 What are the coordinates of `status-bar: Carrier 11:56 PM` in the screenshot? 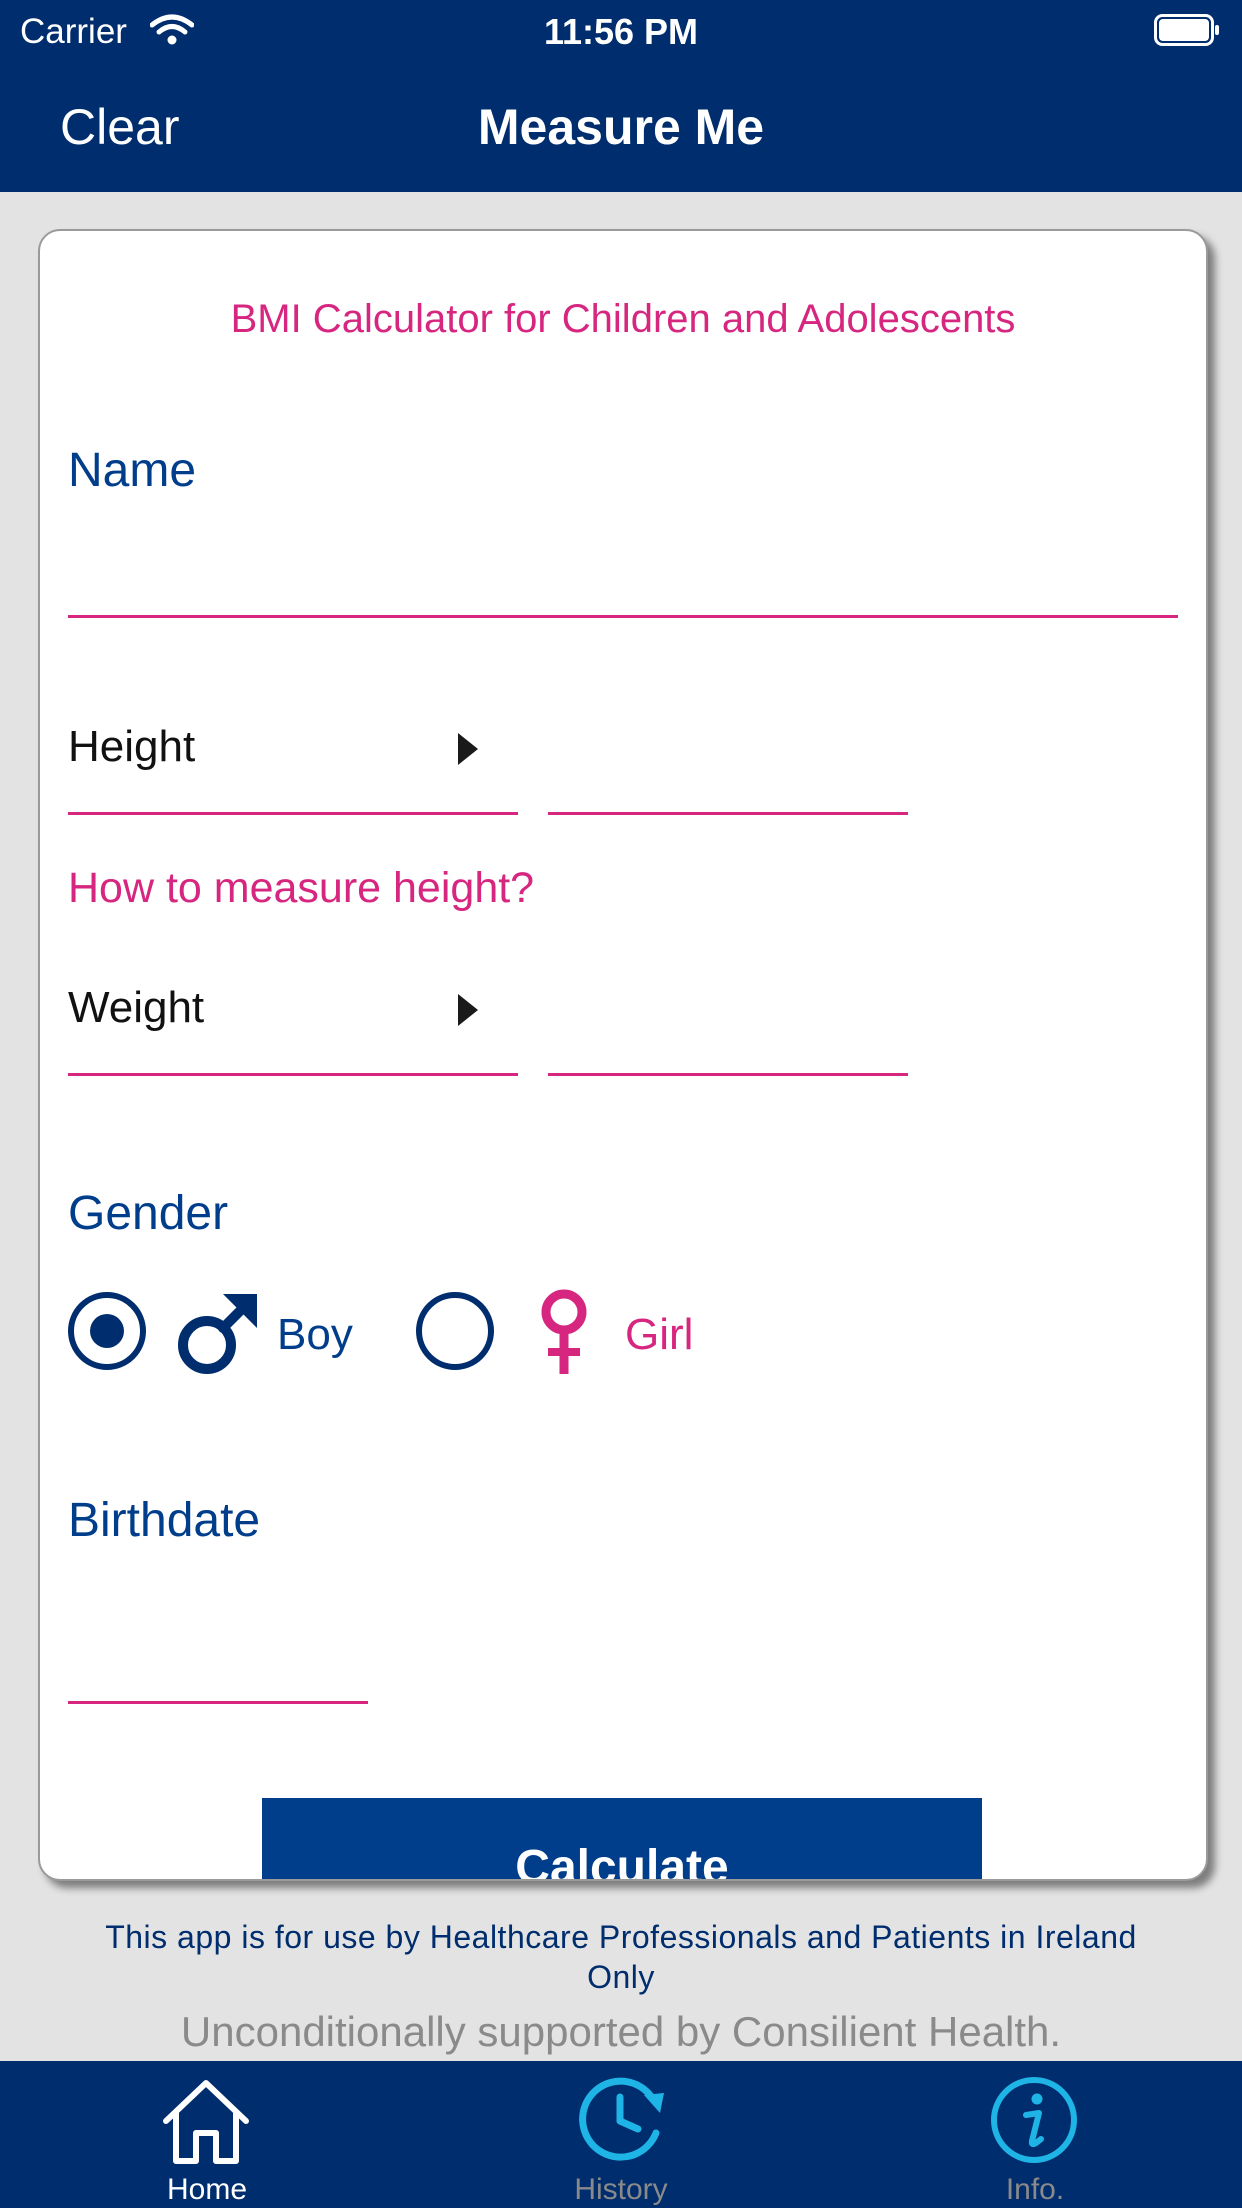 It's located at (621, 31).